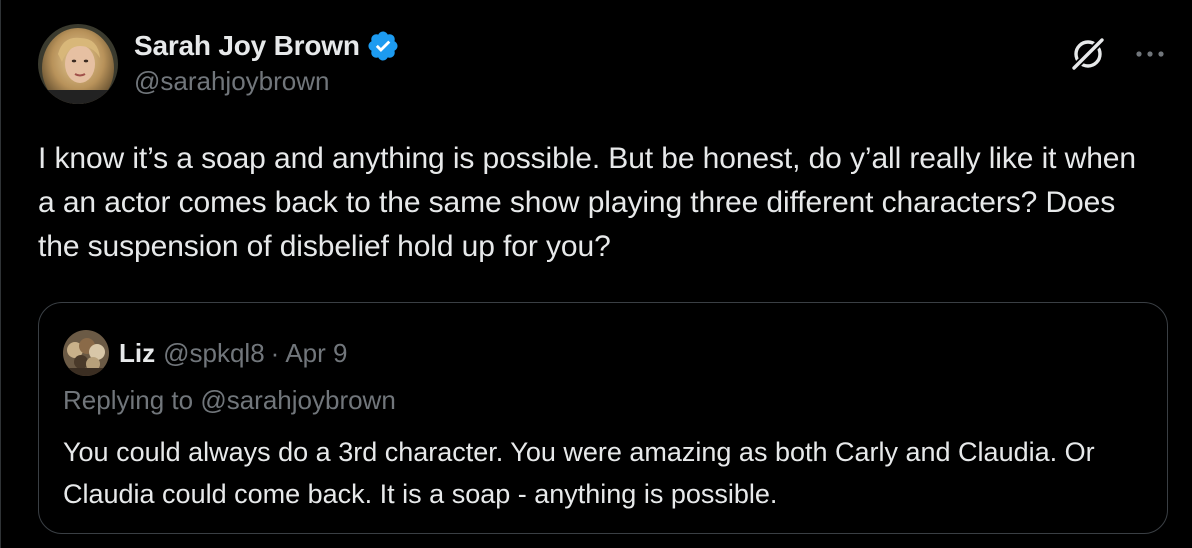  I want to click on verified-badge-icon, so click(383, 46).